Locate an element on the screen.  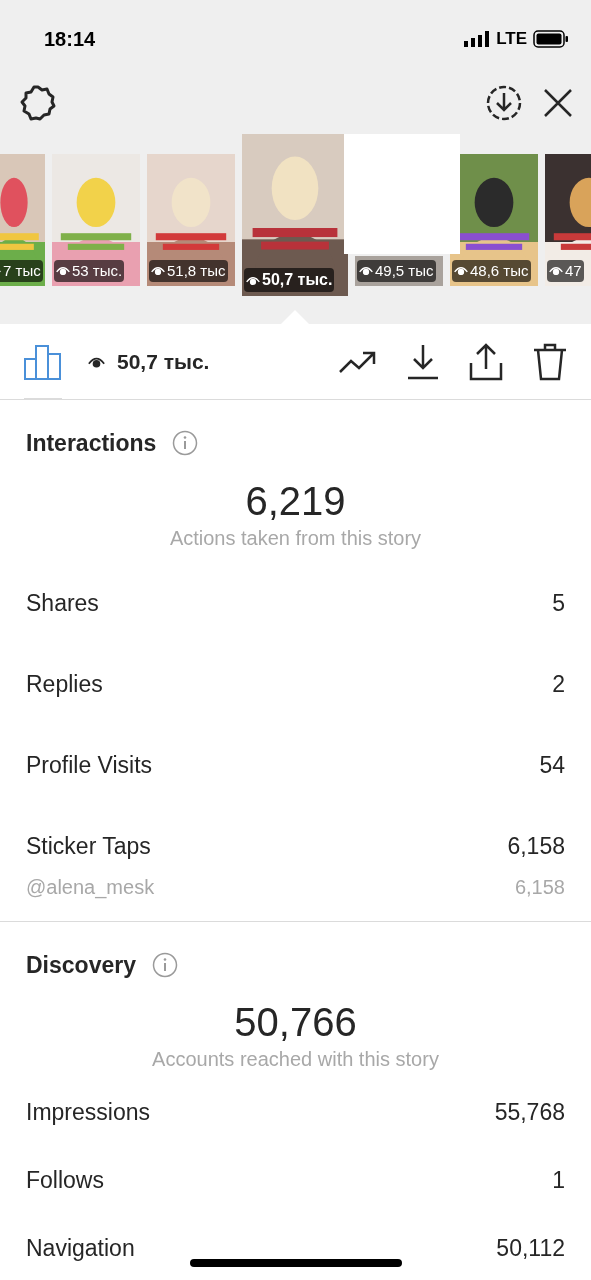
network-label: LTE is located at coordinates (511, 39).